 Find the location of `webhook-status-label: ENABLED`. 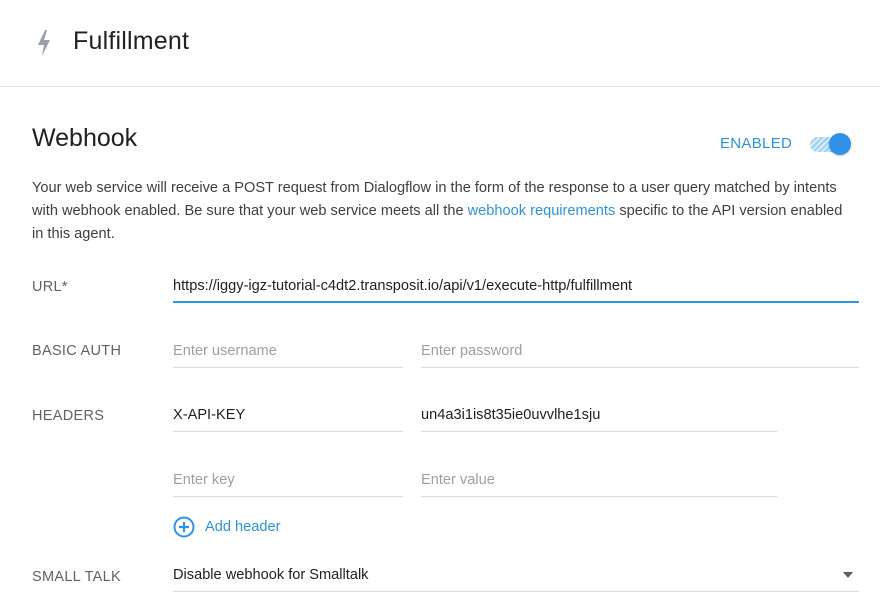

webhook-status-label: ENABLED is located at coordinates (756, 143).